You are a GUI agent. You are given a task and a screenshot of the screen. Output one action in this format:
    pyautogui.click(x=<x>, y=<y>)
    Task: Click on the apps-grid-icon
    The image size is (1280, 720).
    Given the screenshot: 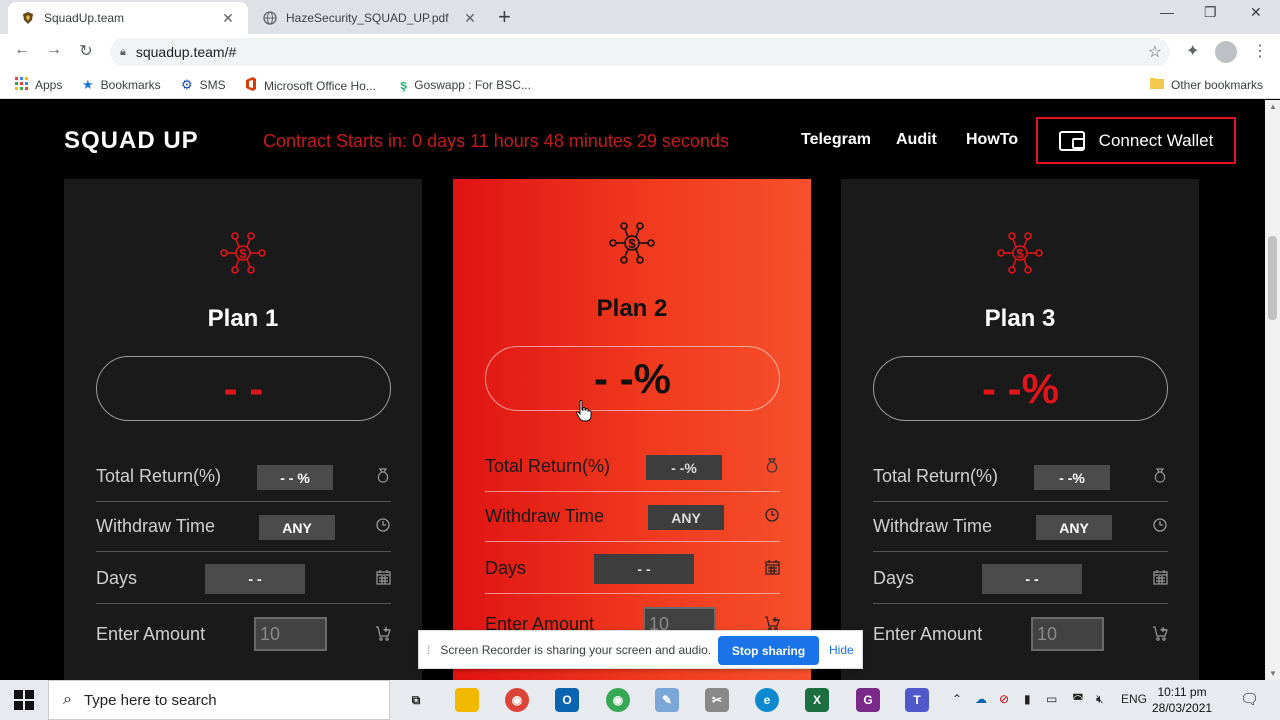 What is the action you would take?
    pyautogui.click(x=21, y=85)
    